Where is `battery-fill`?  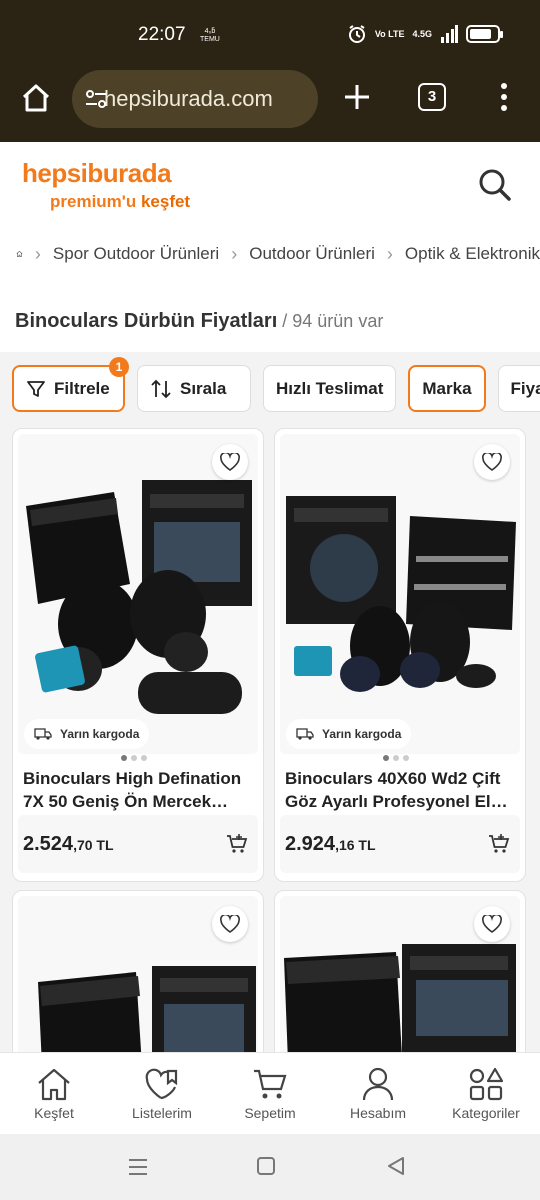 battery-fill is located at coordinates (480, 34).